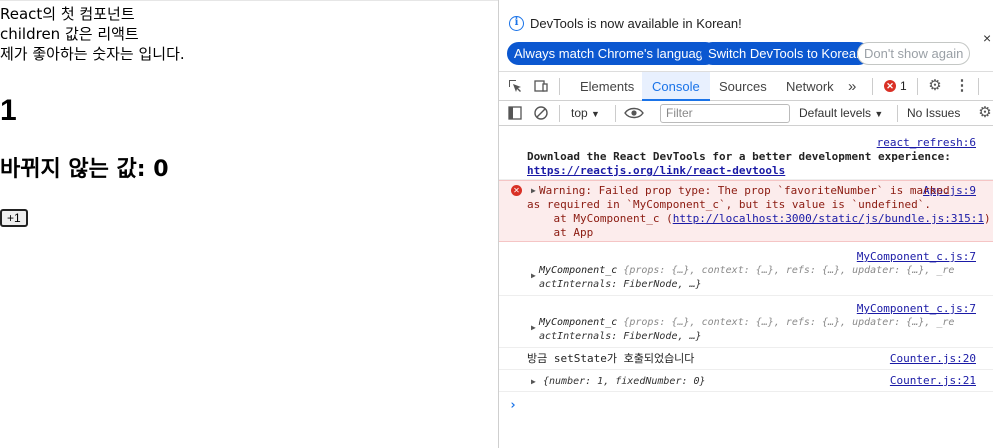 This screenshot has height=448, width=993. I want to click on default-levels-select: Default levels ▼, so click(841, 114).